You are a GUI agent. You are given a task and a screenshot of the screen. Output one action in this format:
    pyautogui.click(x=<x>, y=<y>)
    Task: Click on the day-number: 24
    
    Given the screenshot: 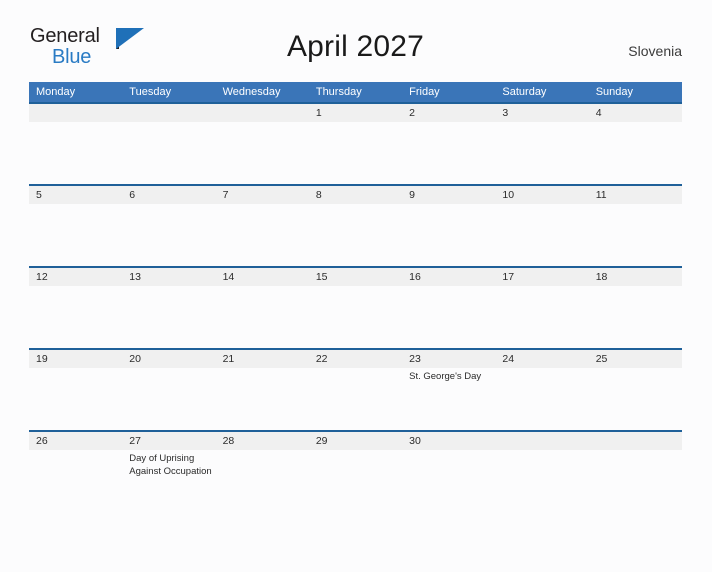 What is the action you would take?
    pyautogui.click(x=541, y=359)
    